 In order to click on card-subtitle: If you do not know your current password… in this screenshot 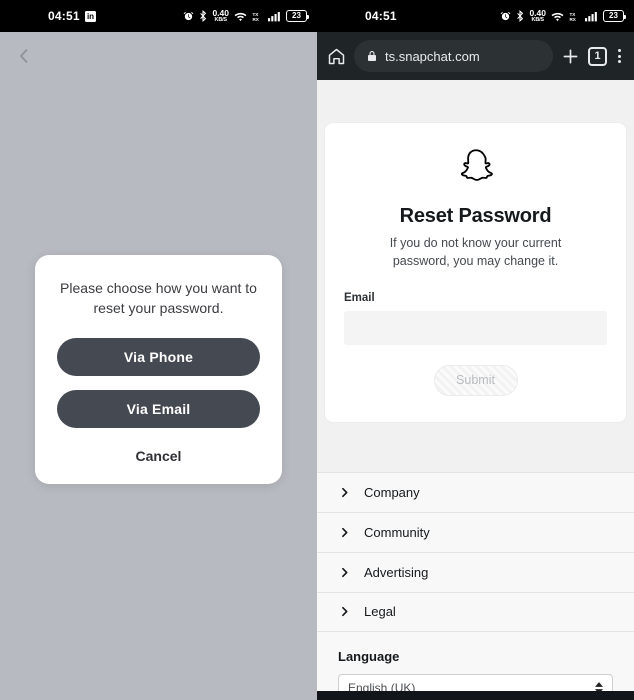, I will do `click(475, 252)`.